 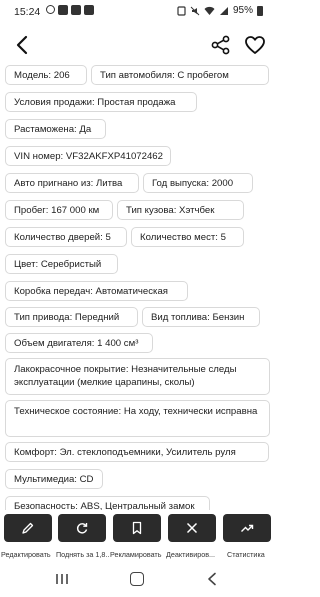 I want to click on back-icon, so click(x=212, y=579).